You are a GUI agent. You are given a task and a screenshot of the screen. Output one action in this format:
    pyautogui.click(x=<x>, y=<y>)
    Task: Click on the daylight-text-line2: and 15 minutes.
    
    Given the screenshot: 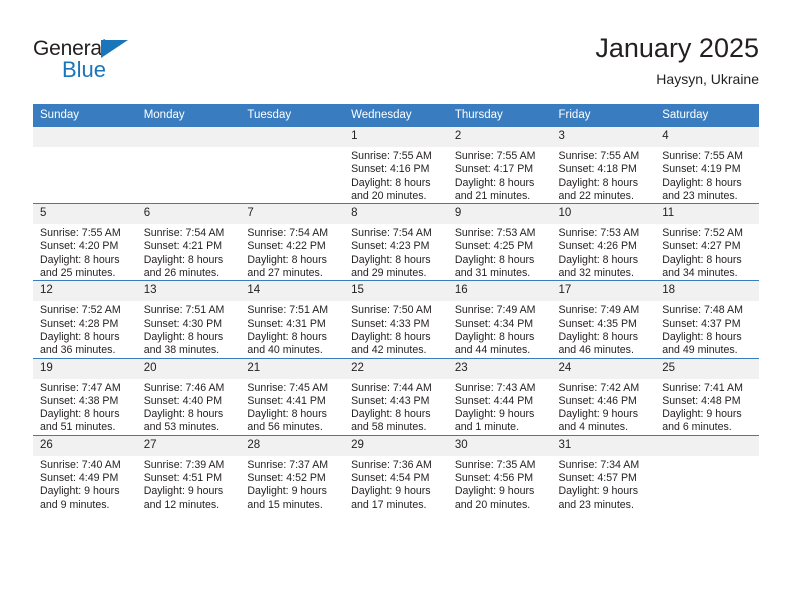 What is the action you would take?
    pyautogui.click(x=285, y=504)
    